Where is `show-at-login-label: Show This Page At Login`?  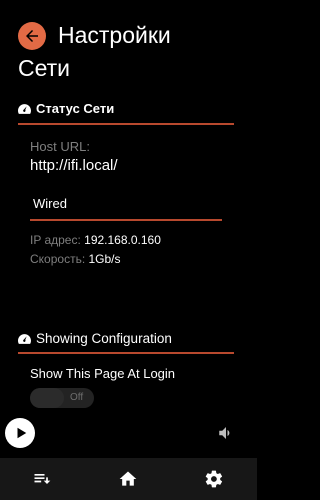
show-at-login-label: Show This Page At Login is located at coordinates (103, 373).